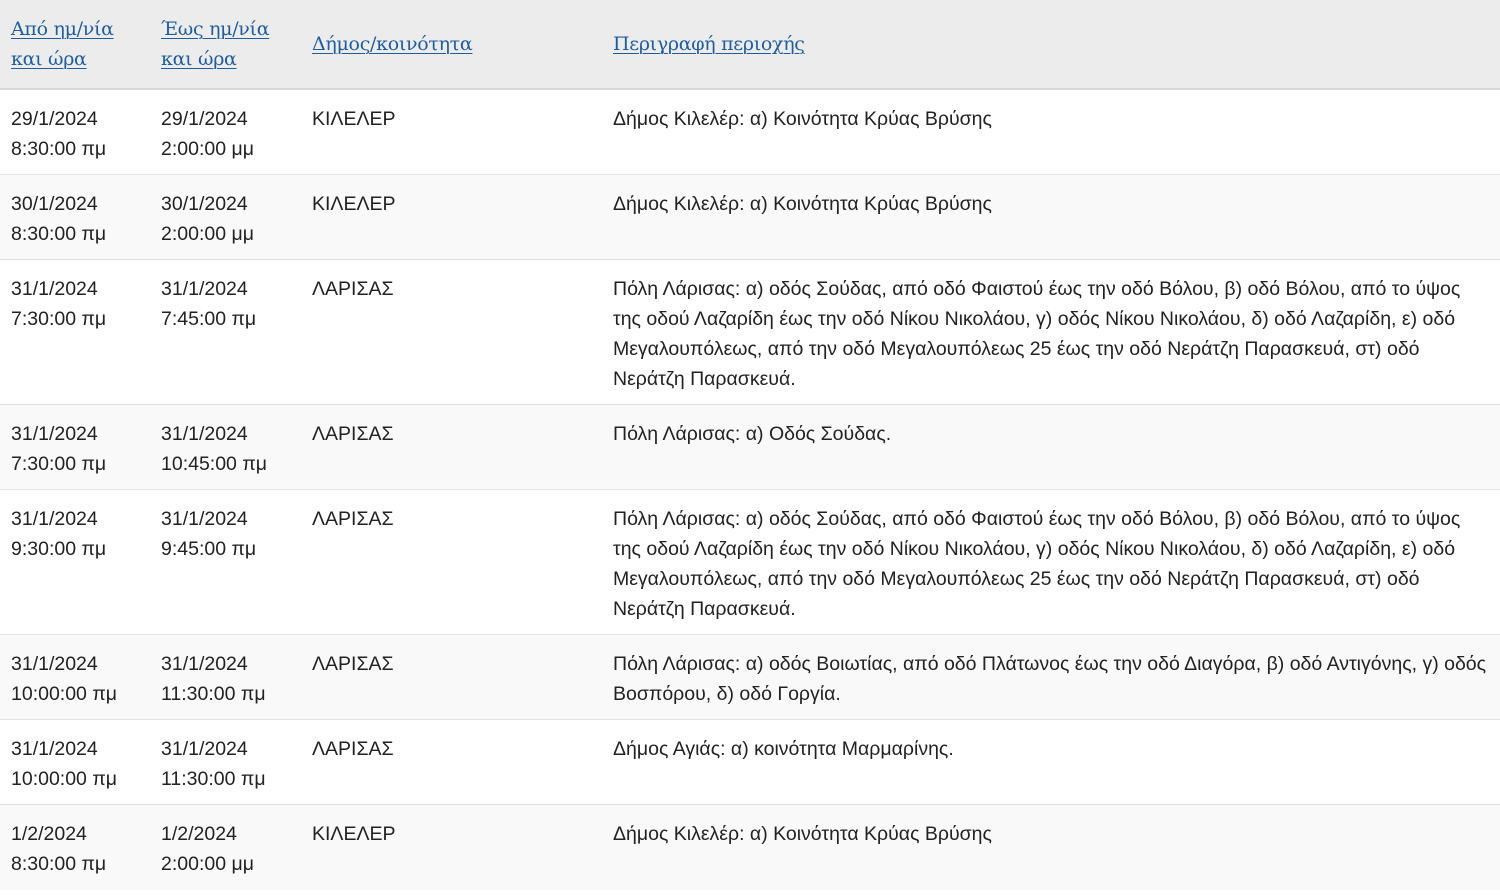 This screenshot has width=1500, height=896. I want to click on cell-to-datetime: 31/1/2024 10:45:00 πμ, so click(225, 447).